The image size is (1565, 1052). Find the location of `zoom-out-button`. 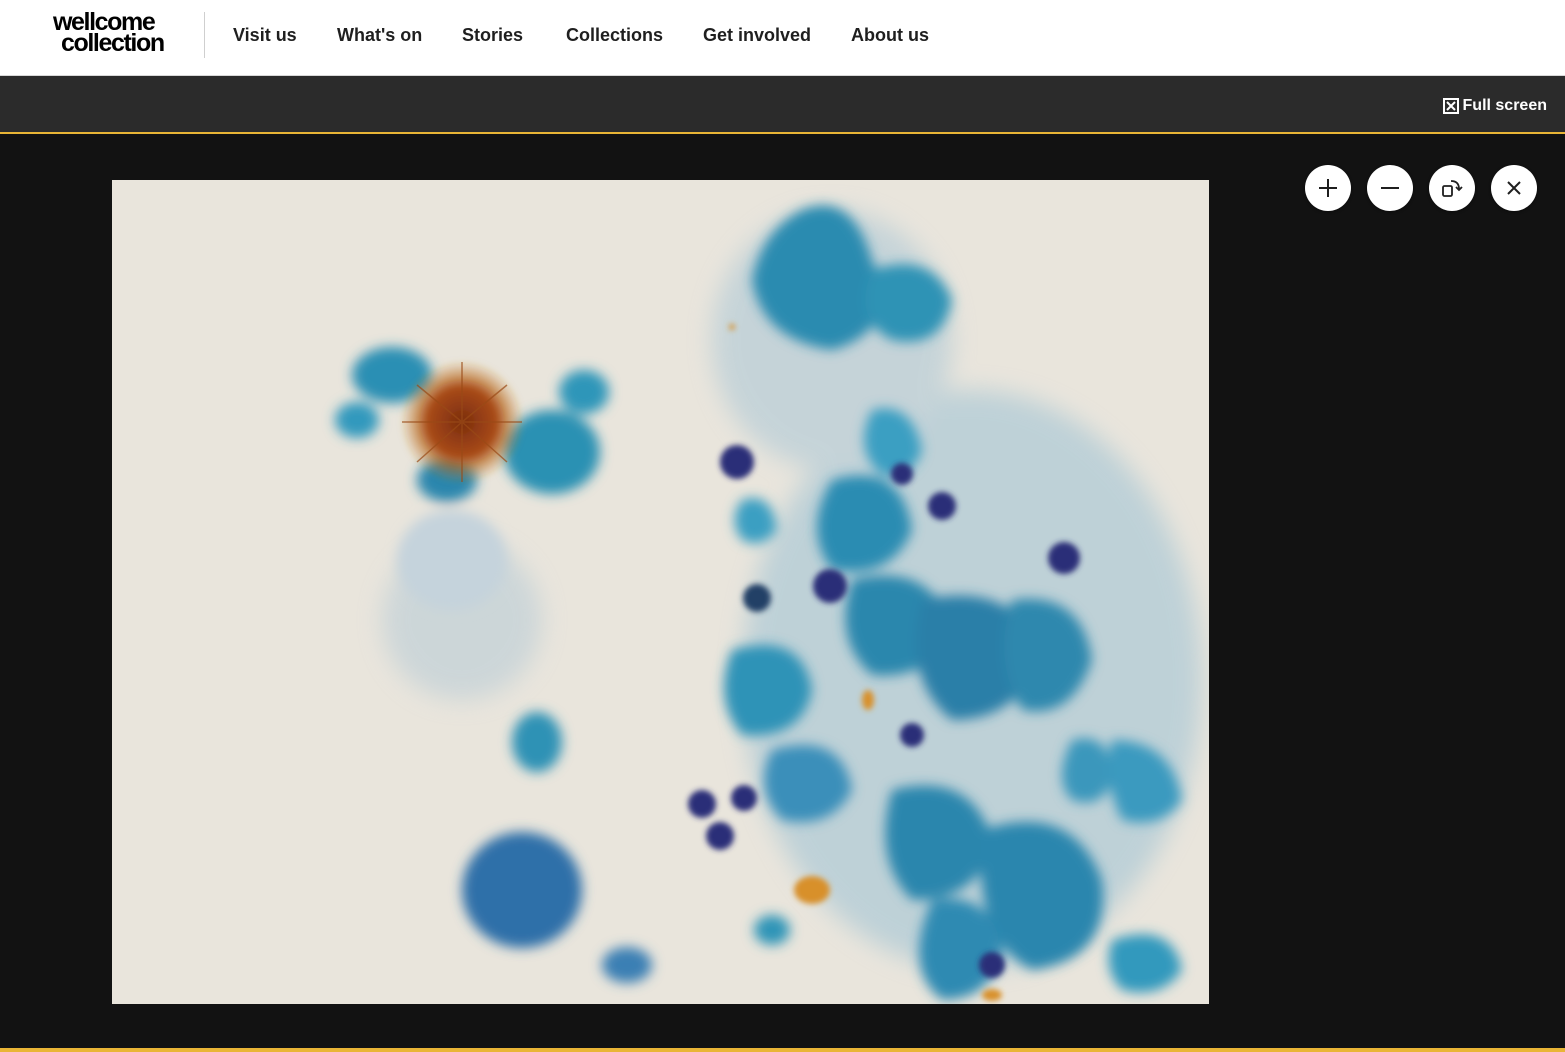

zoom-out-button is located at coordinates (1390, 188).